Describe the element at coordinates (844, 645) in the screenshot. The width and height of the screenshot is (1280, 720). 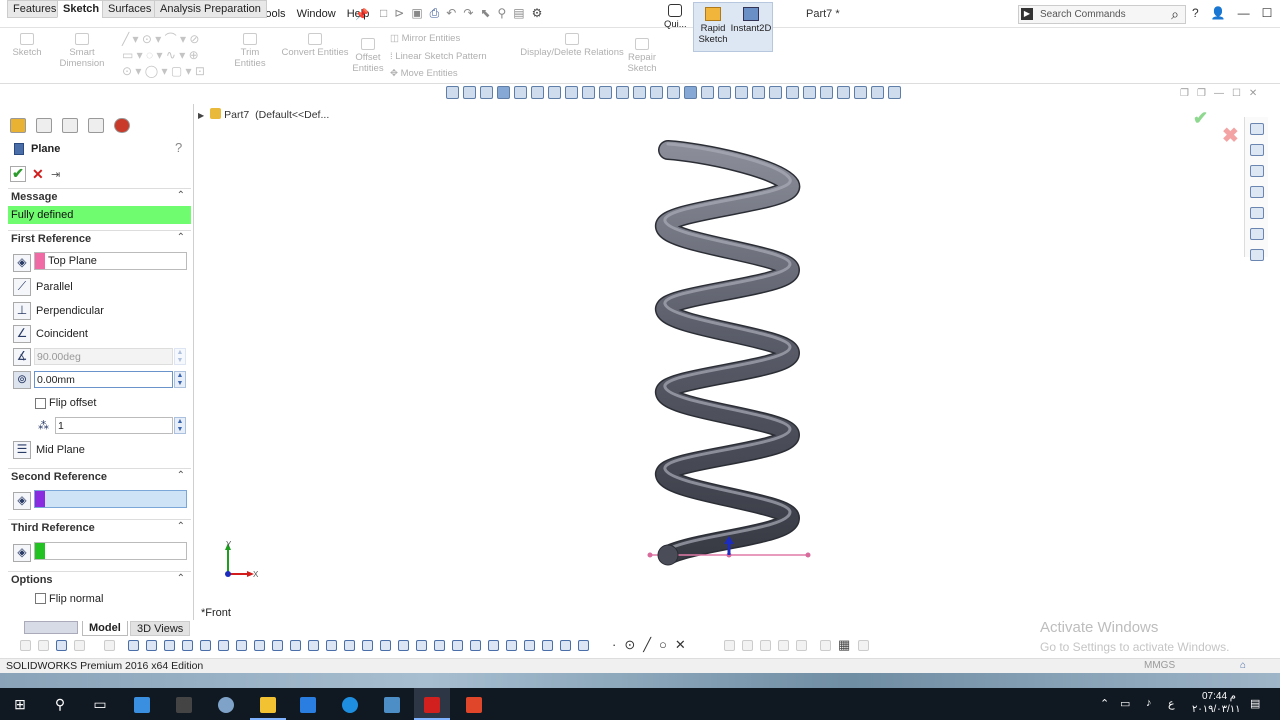
I see `grid-icon: ▦` at that location.